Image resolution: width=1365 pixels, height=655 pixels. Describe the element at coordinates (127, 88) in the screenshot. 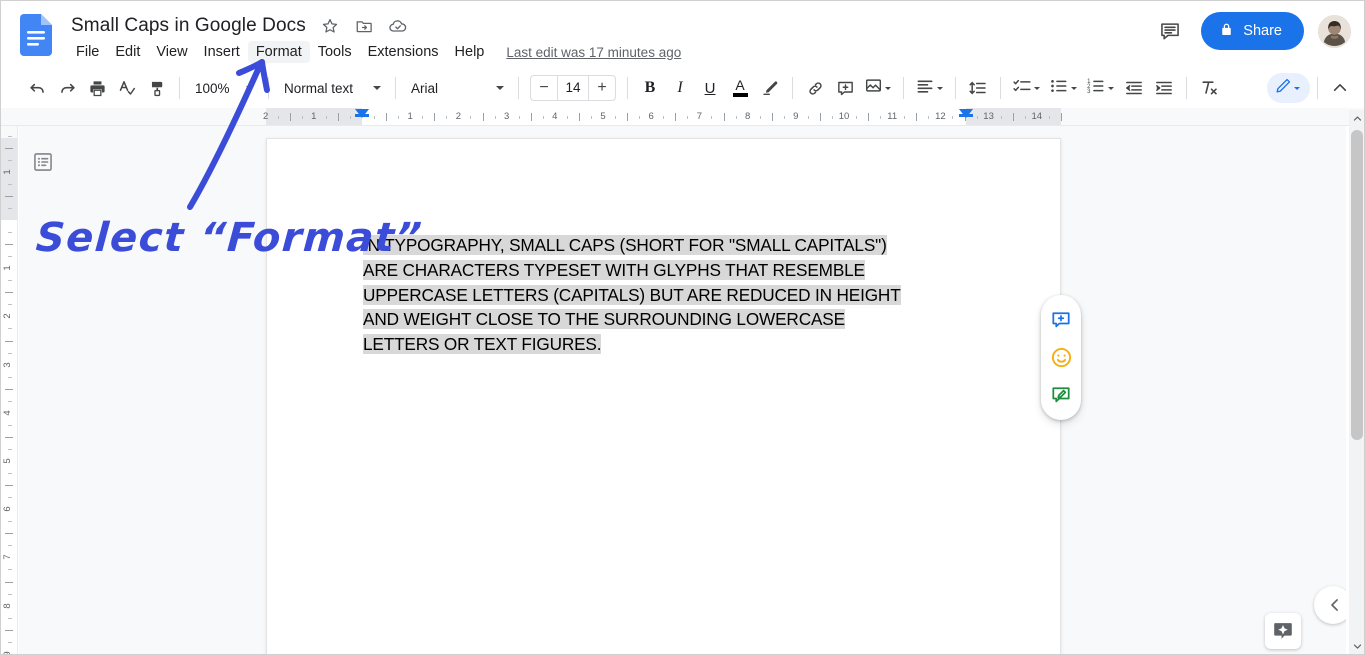

I see `spellcheck-icon` at that location.